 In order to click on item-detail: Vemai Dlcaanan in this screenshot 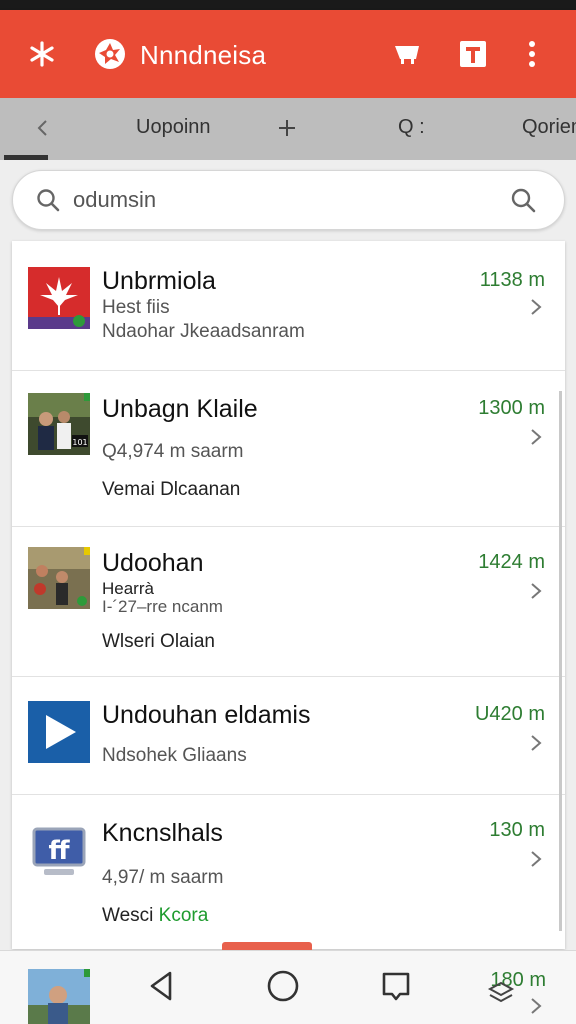, I will do `click(171, 489)`.